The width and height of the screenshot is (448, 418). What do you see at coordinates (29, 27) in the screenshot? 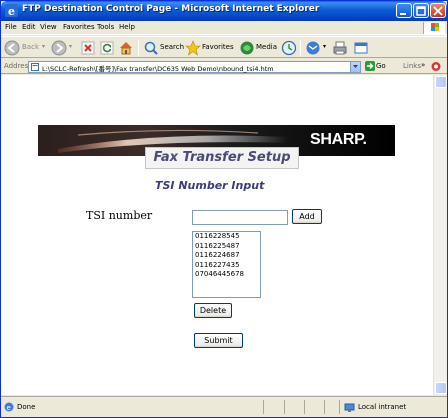
I see `menu-edit: Edit` at bounding box center [29, 27].